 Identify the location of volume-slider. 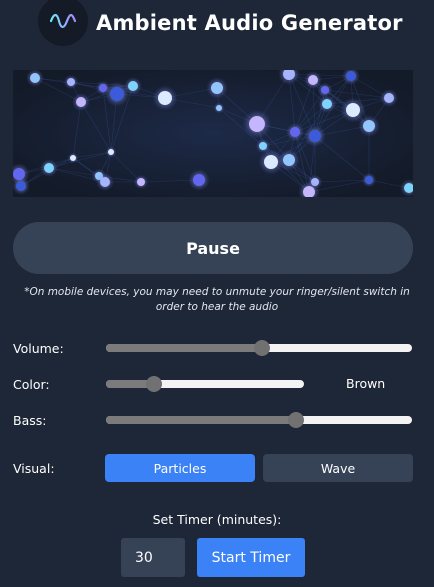
(259, 348).